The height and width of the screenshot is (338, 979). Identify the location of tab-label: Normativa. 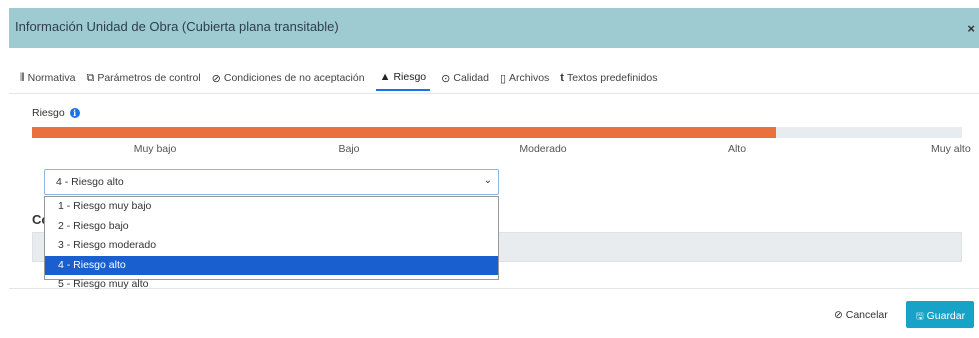
(51, 78).